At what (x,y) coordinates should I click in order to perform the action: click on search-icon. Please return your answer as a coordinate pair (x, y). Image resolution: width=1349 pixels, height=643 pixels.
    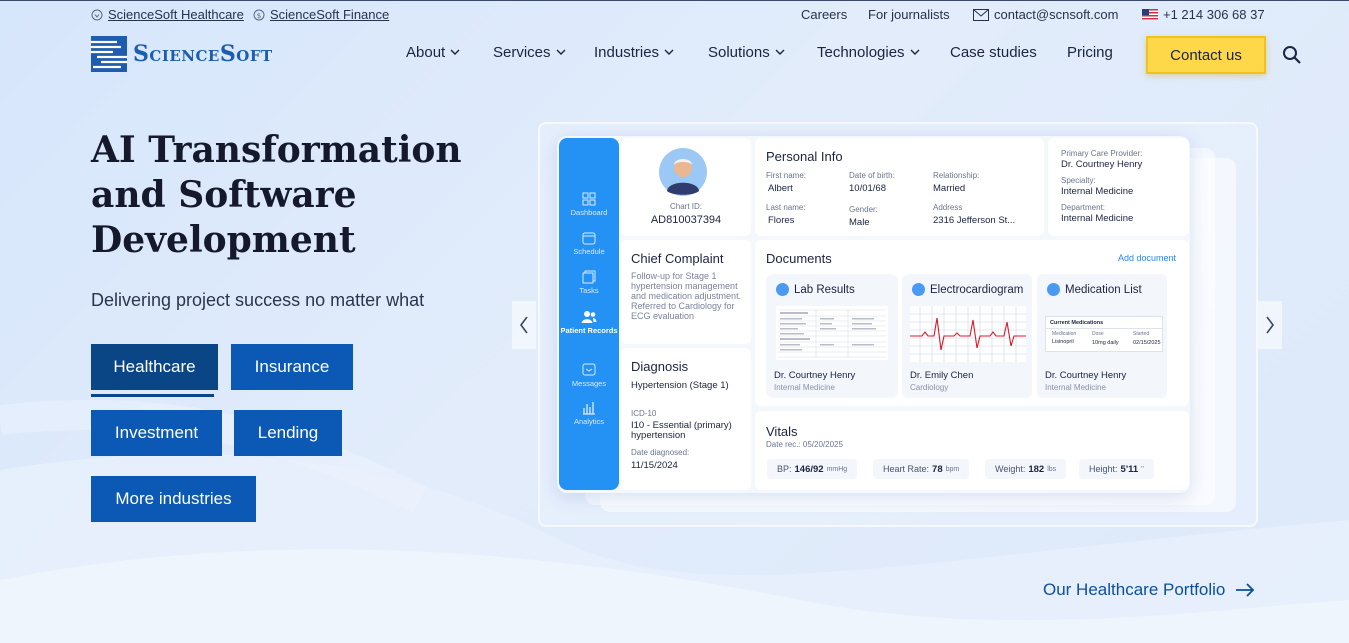
    Looking at the image, I should click on (1292, 55).